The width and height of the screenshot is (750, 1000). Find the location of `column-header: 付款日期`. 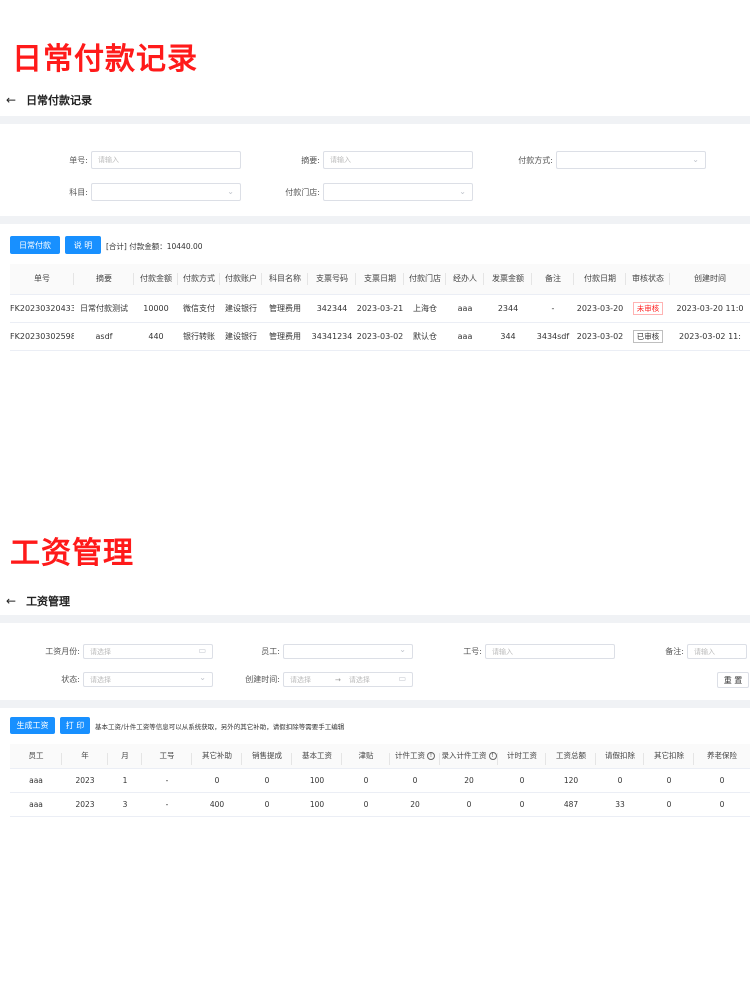

column-header: 付款日期 is located at coordinates (600, 279).